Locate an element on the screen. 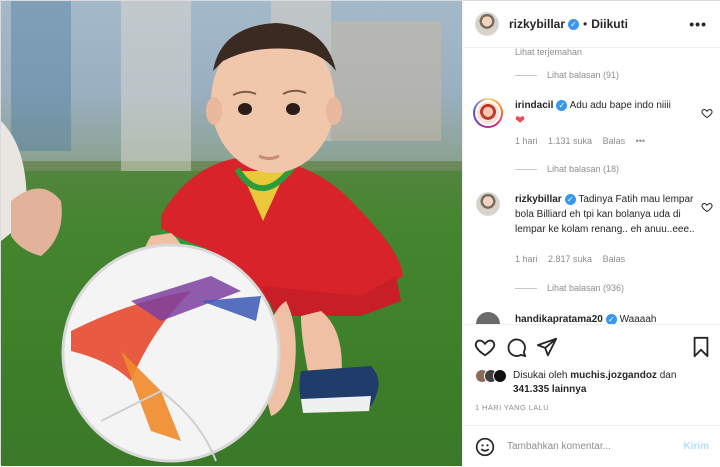 This screenshot has width=720, height=467. emoji-smile-icon is located at coordinates (485, 447).